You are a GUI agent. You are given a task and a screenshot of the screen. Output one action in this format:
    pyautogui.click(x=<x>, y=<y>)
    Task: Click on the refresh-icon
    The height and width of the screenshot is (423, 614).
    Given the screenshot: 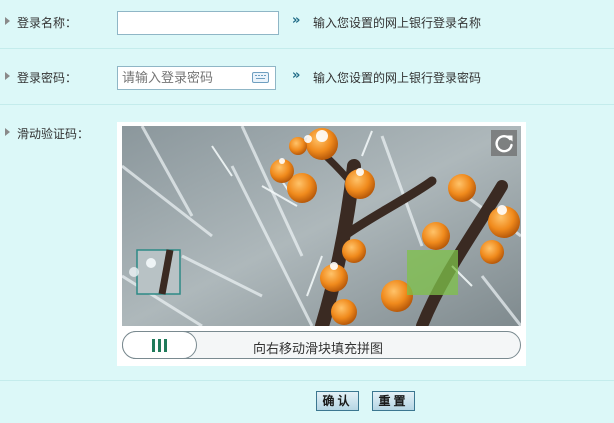 What is the action you would take?
    pyautogui.click(x=504, y=143)
    